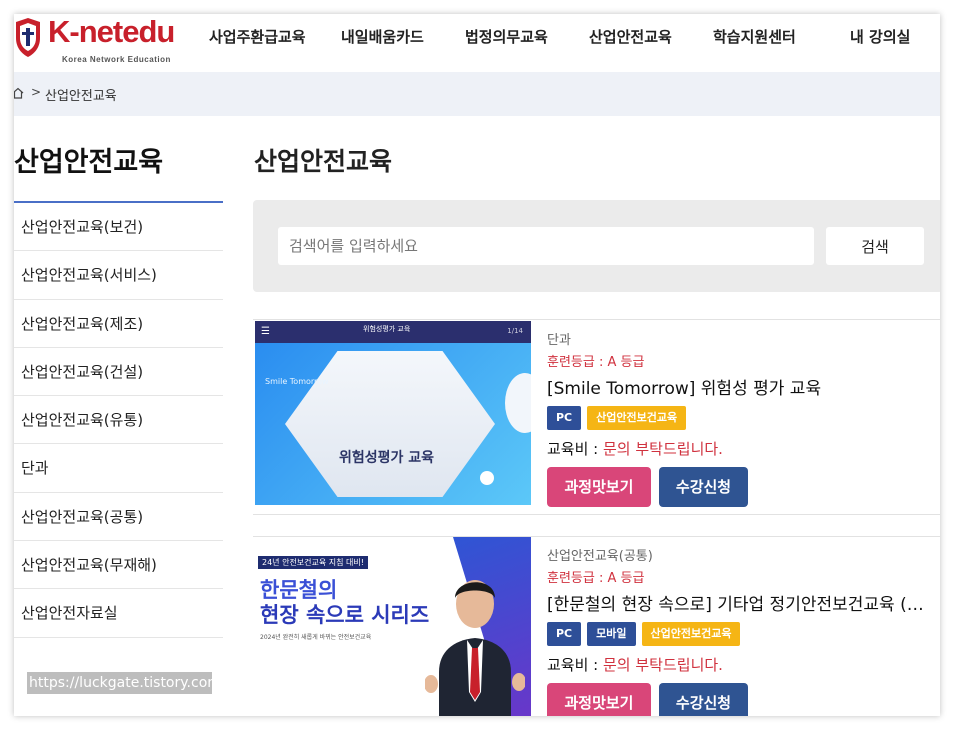 The width and height of the screenshot is (955, 730). What do you see at coordinates (345, 615) in the screenshot?
I see `thumbnail-title-line2: 현장 속으로 시리즈` at bounding box center [345, 615].